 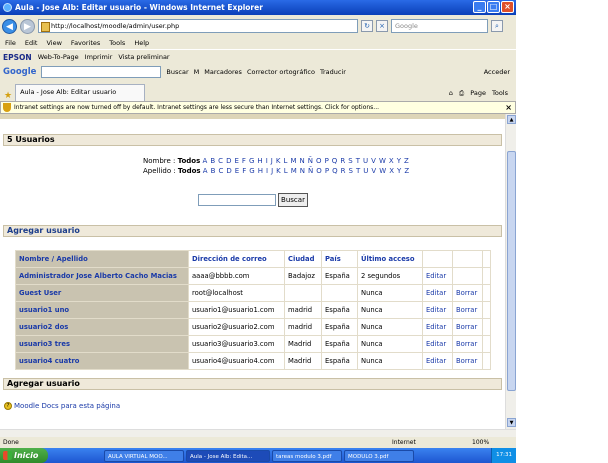 I want to click on google-logo: Google, so click(x=20, y=72).